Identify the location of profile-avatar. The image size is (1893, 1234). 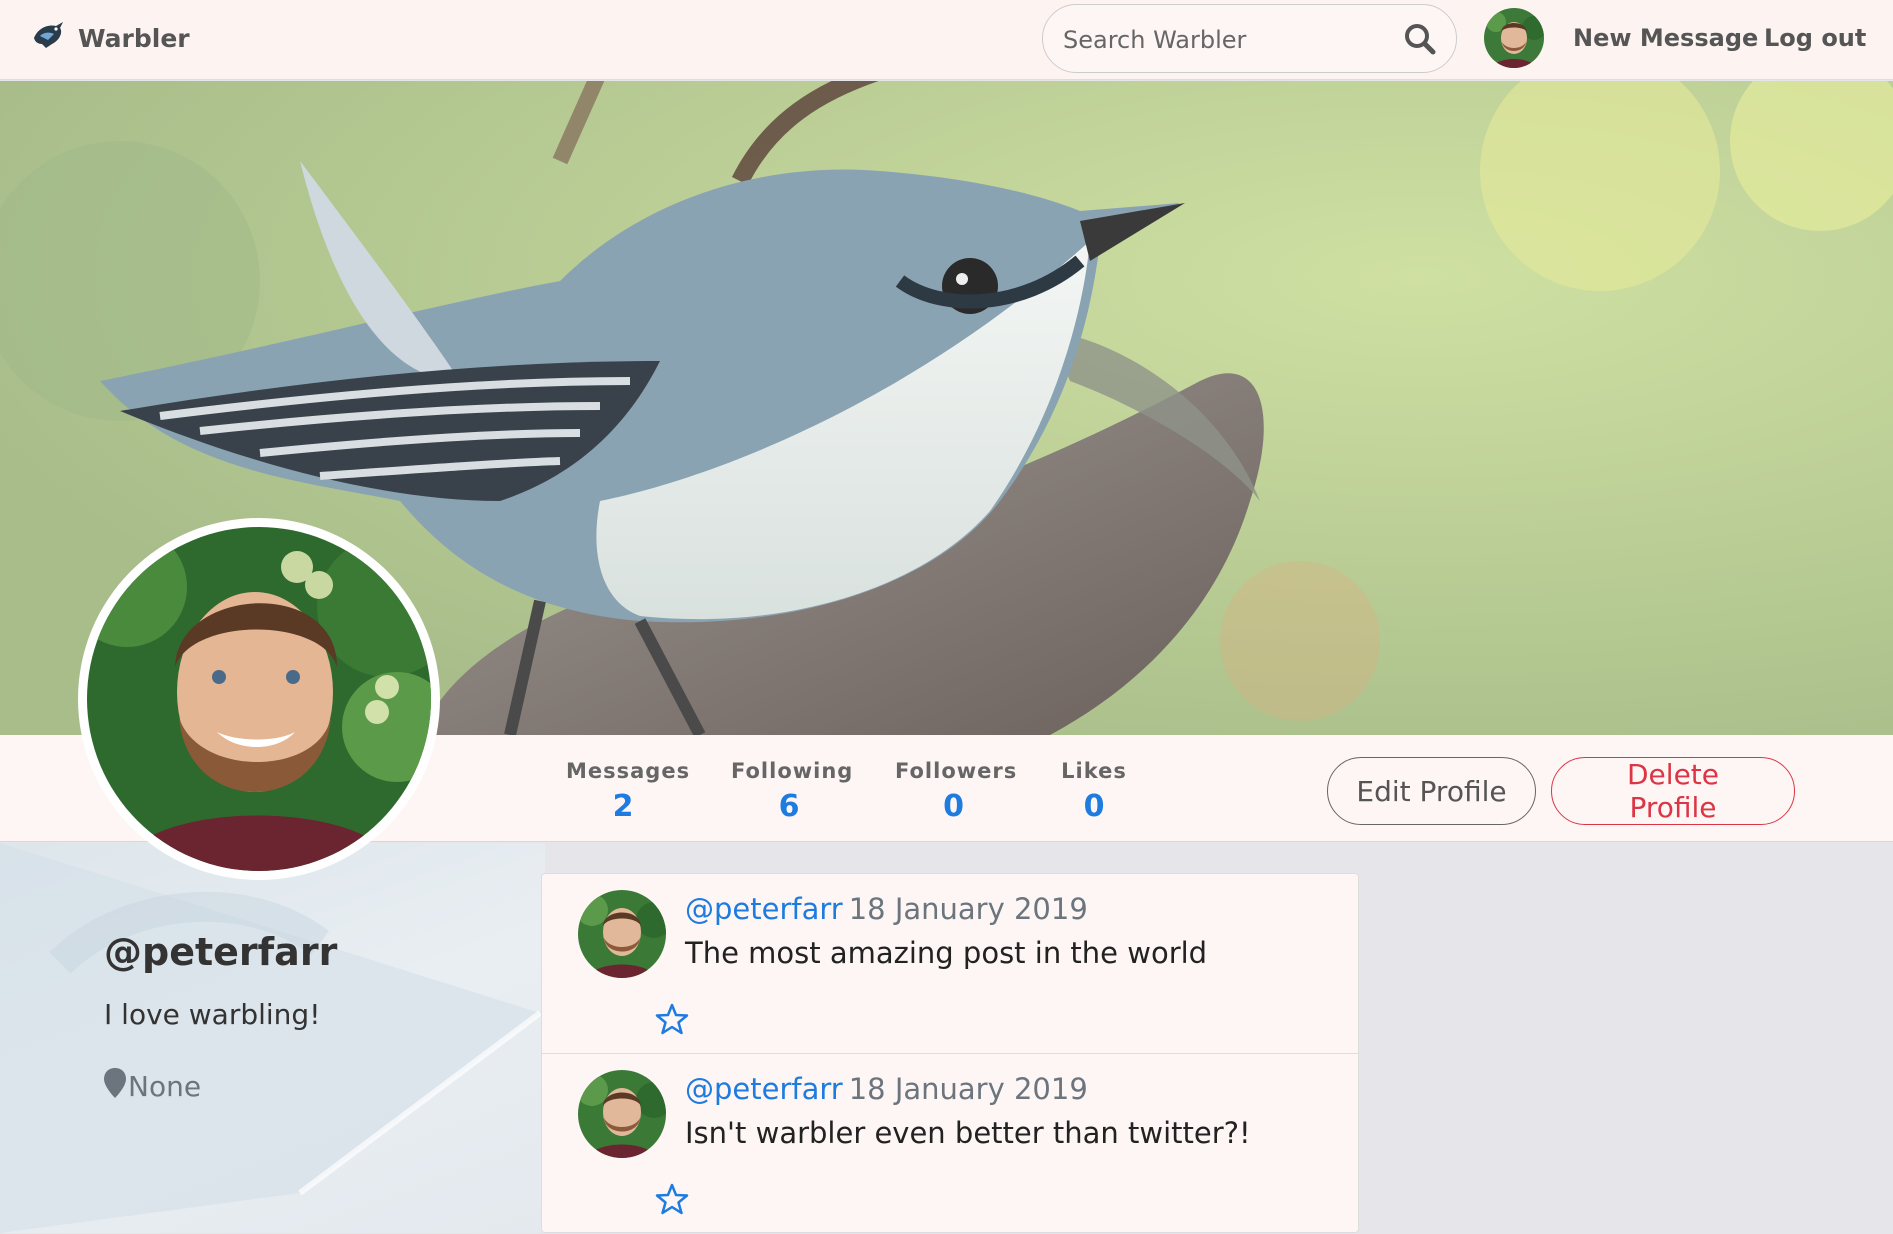
(259, 699).